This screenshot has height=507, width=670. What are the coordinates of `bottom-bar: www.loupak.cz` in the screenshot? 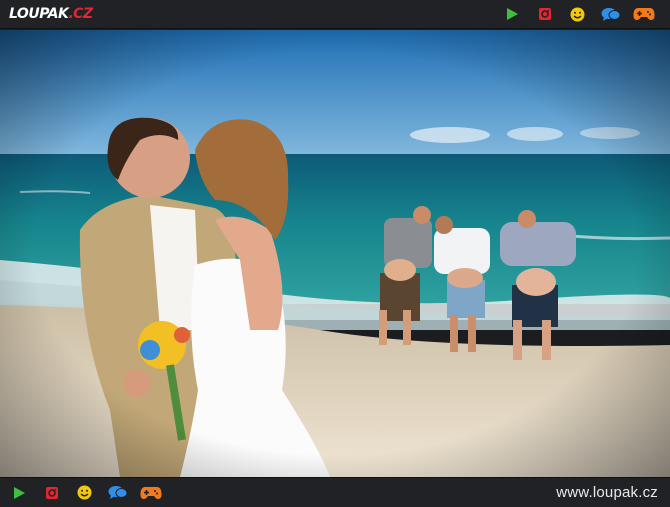 It's located at (335, 492).